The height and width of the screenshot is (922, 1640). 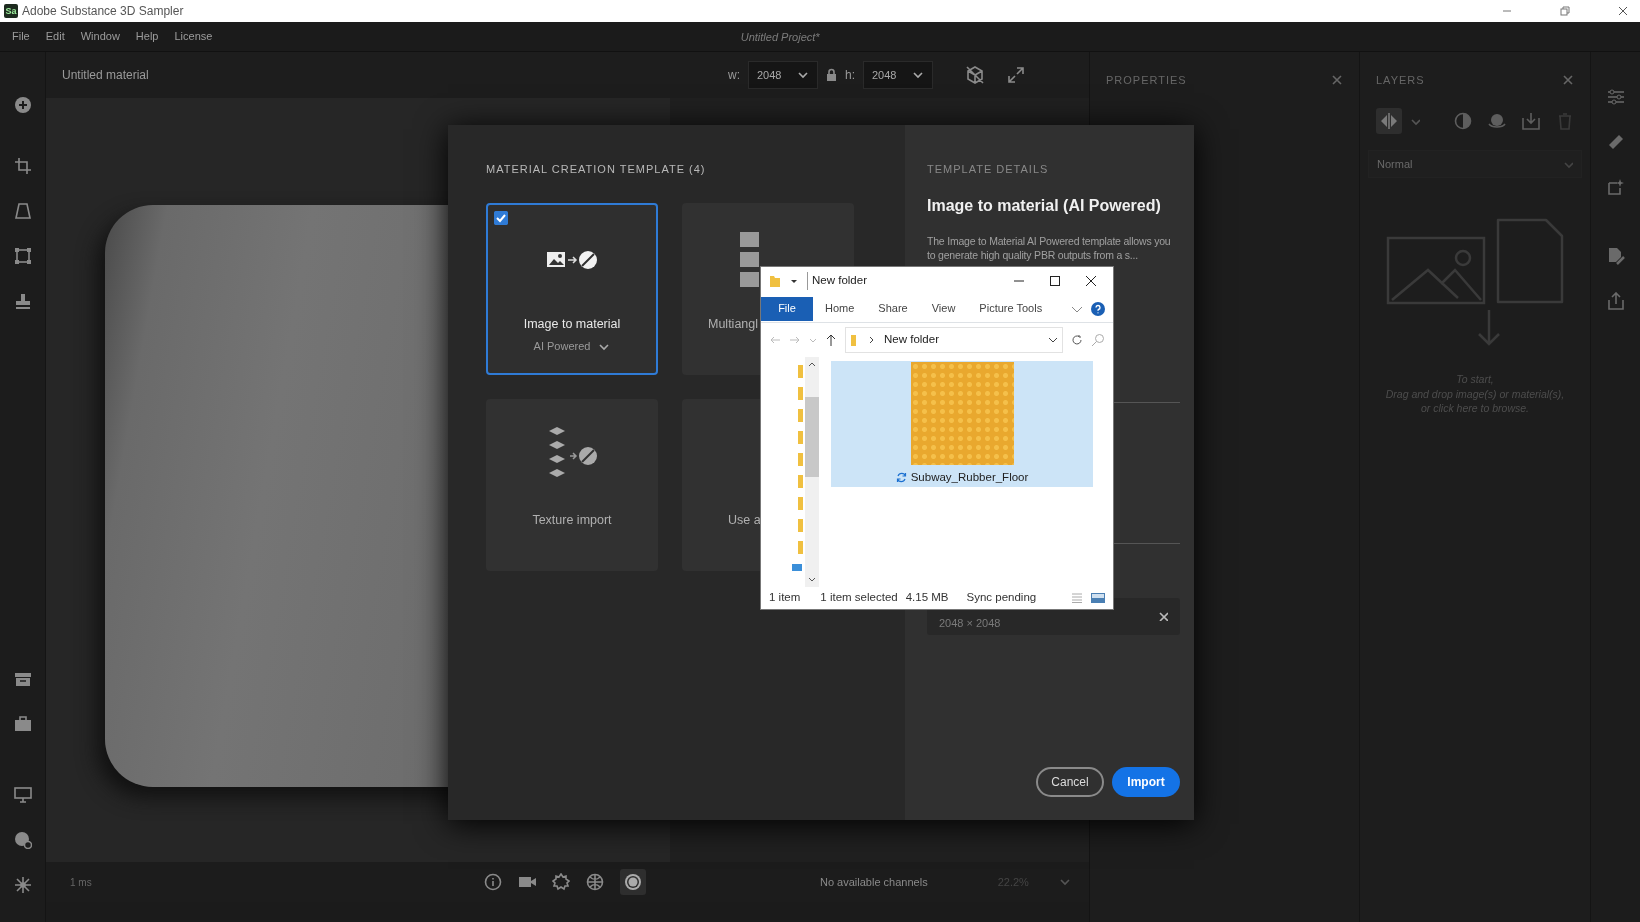 What do you see at coordinates (493, 882) in the screenshot?
I see `info-icon` at bounding box center [493, 882].